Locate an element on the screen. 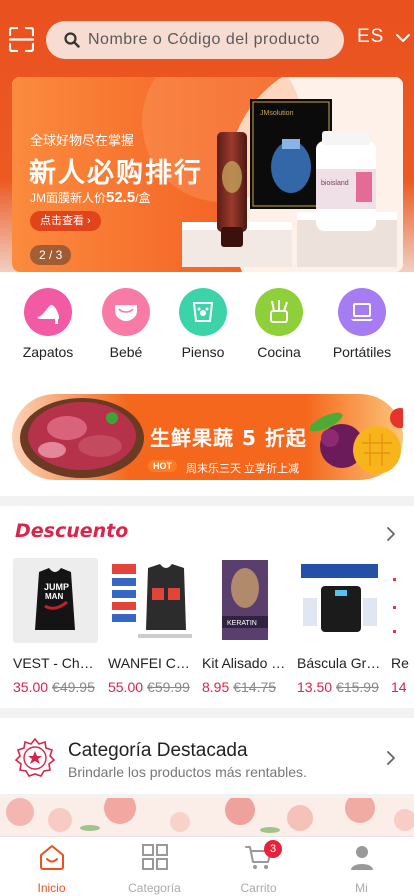  product-card: Re 14 is located at coordinates (402, 626).